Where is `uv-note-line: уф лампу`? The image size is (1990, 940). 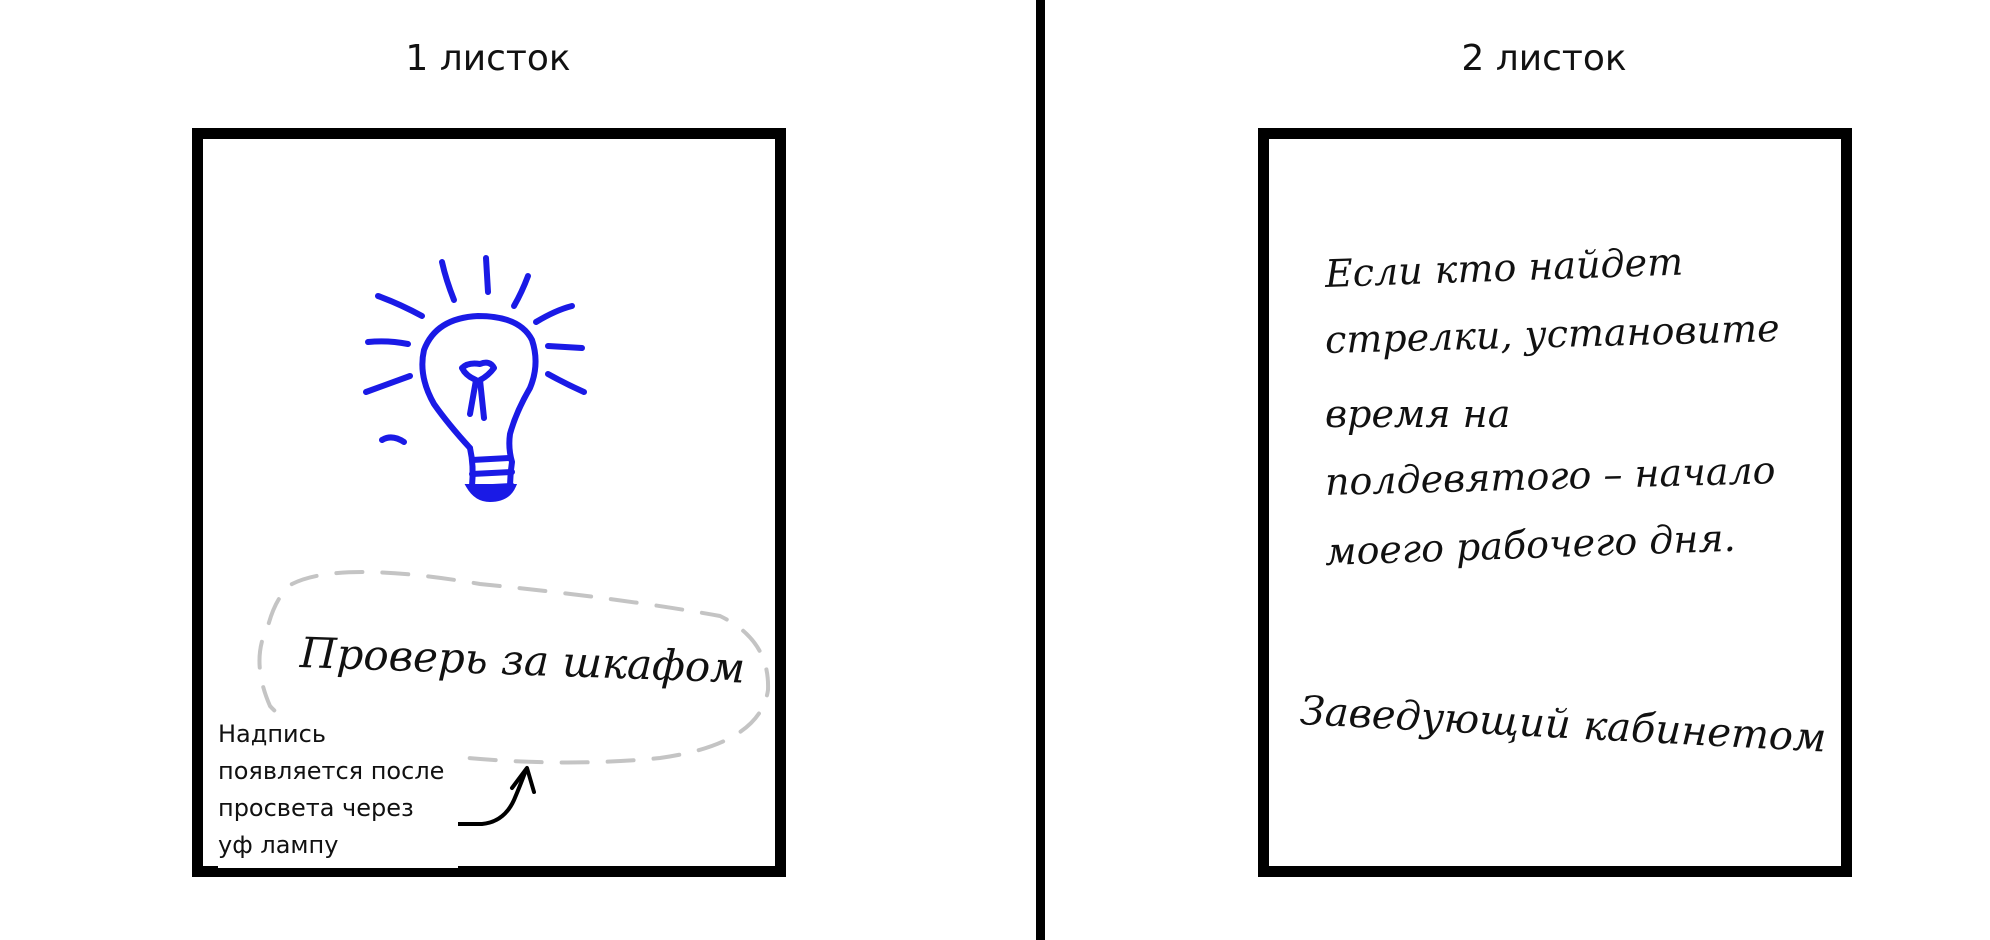
uv-note-line: уф лампу is located at coordinates (278, 845).